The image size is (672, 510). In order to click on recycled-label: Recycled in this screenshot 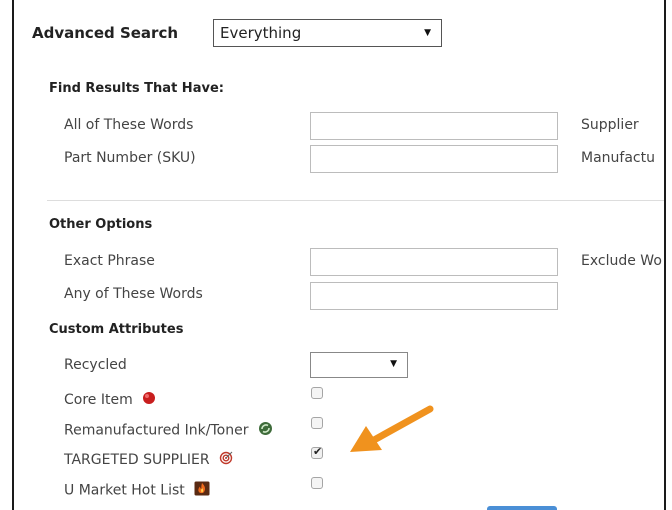, I will do `click(95, 365)`.